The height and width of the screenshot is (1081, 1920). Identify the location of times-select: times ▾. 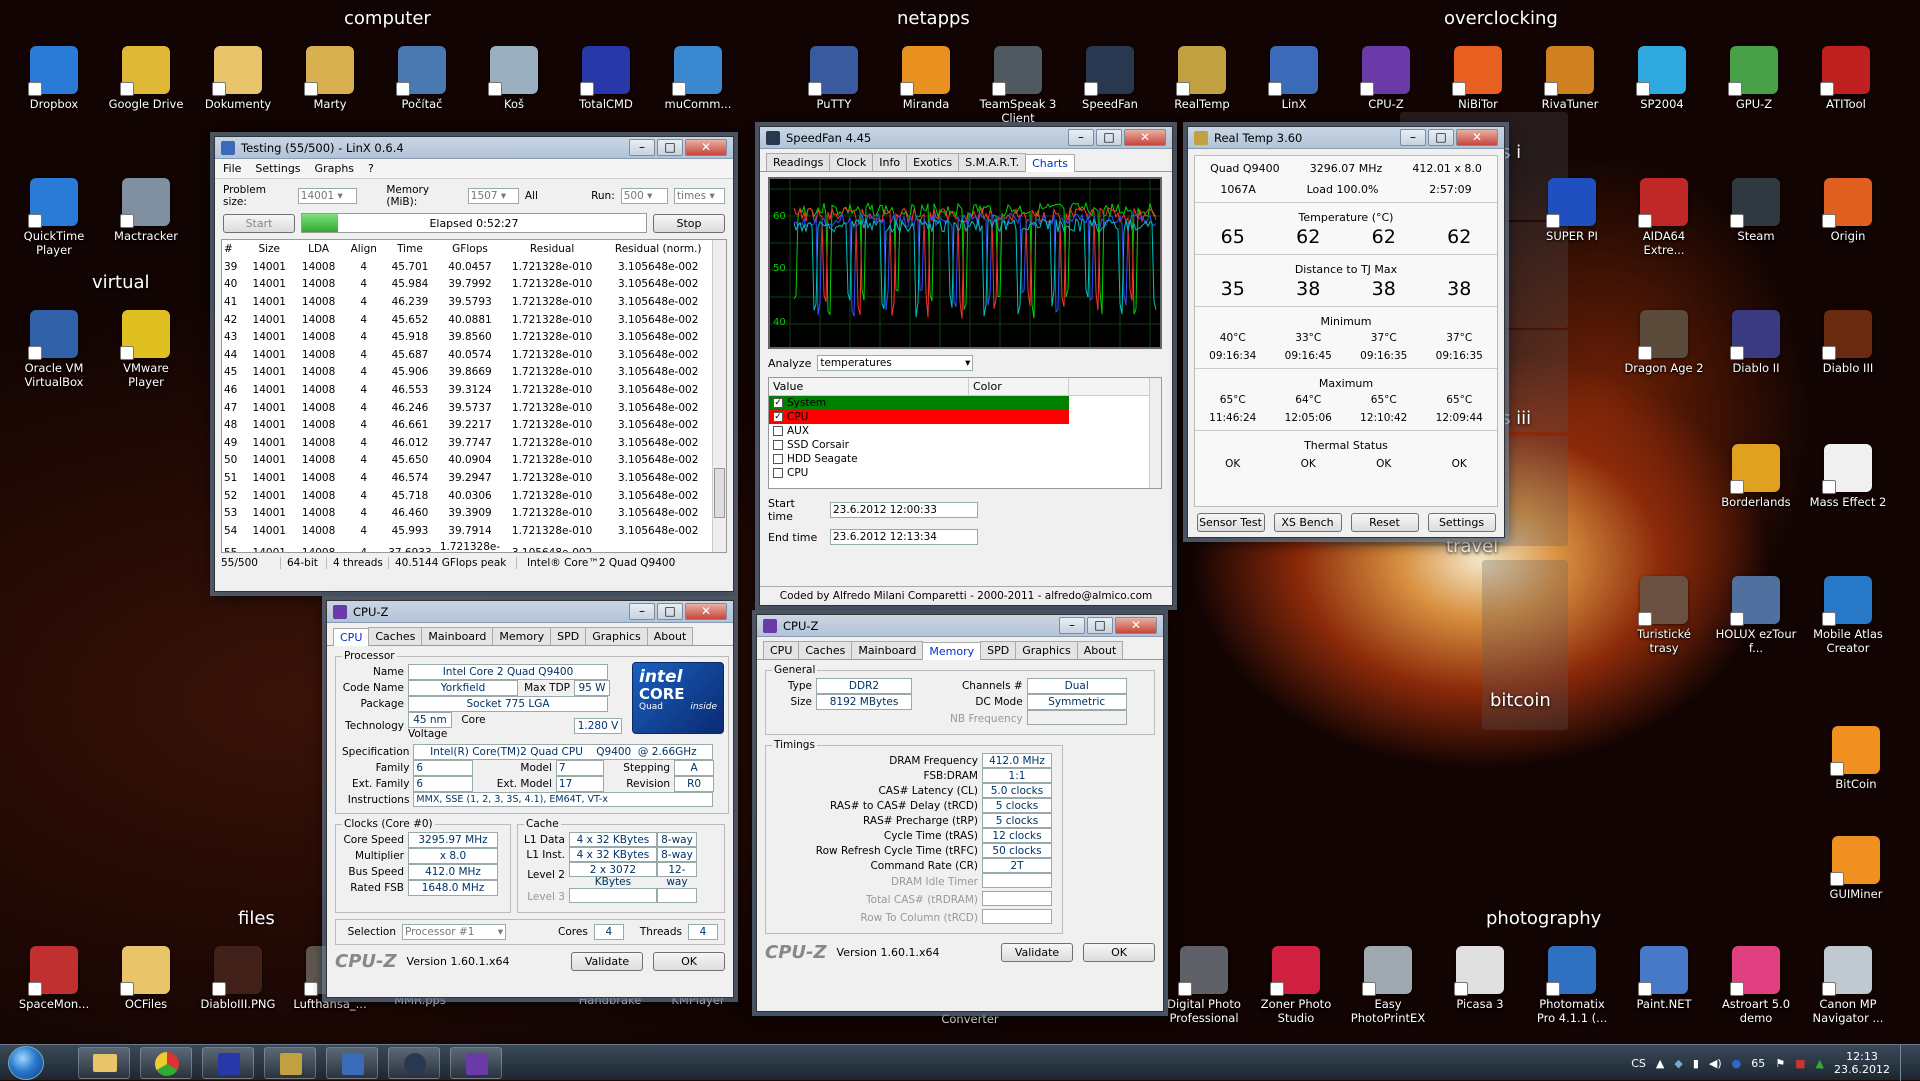
(699, 196).